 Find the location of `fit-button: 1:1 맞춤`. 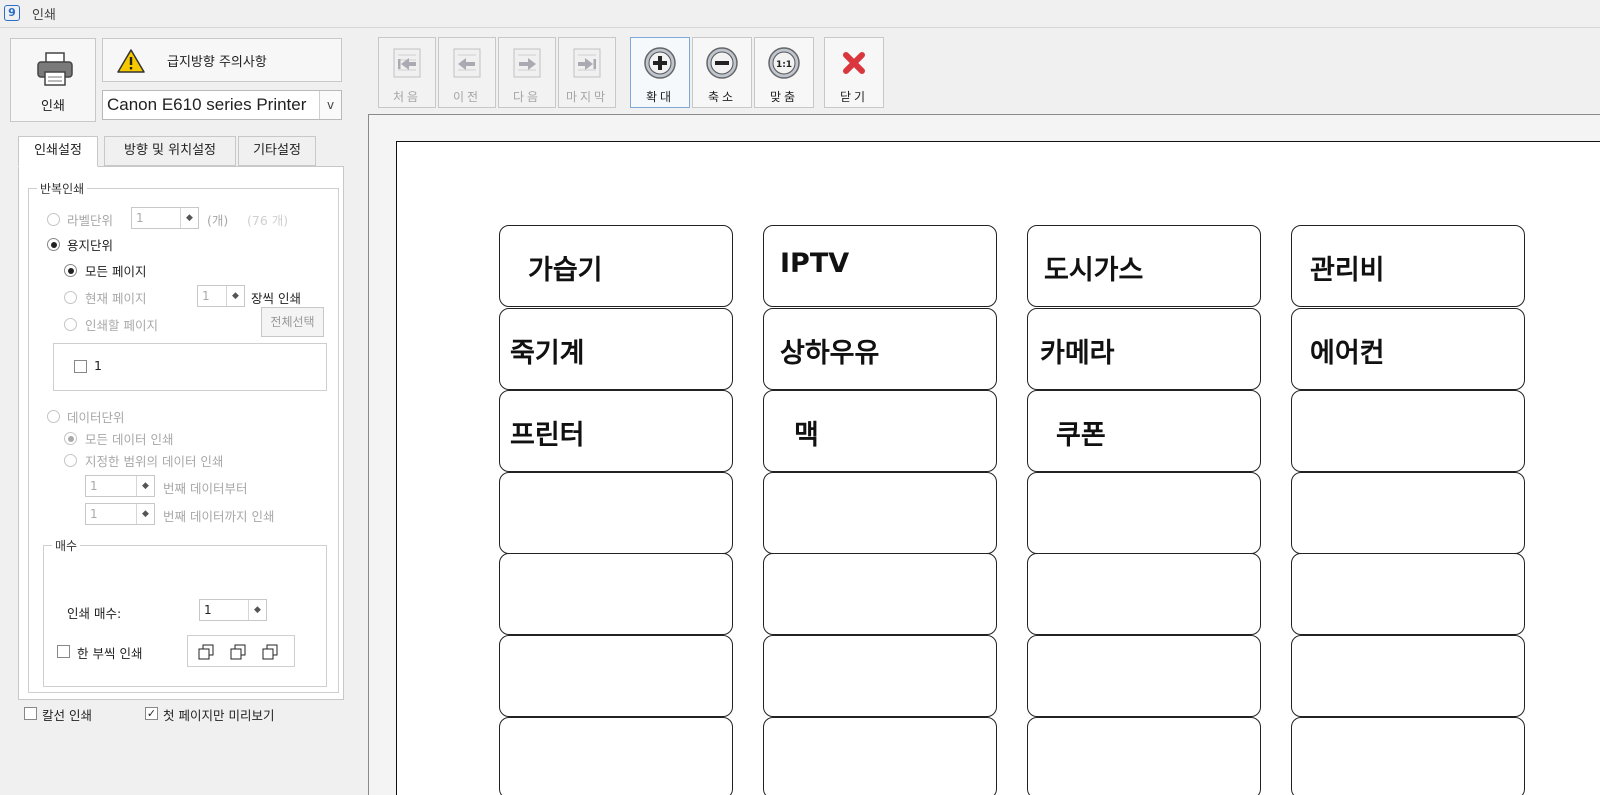

fit-button: 1:1 맞춤 is located at coordinates (784, 72).